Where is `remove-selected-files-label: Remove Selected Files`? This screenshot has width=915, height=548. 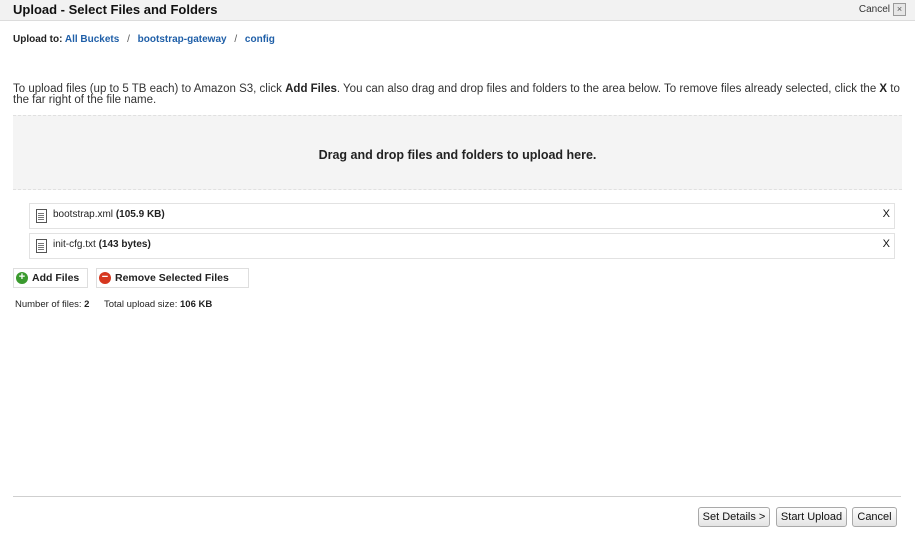 remove-selected-files-label: Remove Selected Files is located at coordinates (172, 278).